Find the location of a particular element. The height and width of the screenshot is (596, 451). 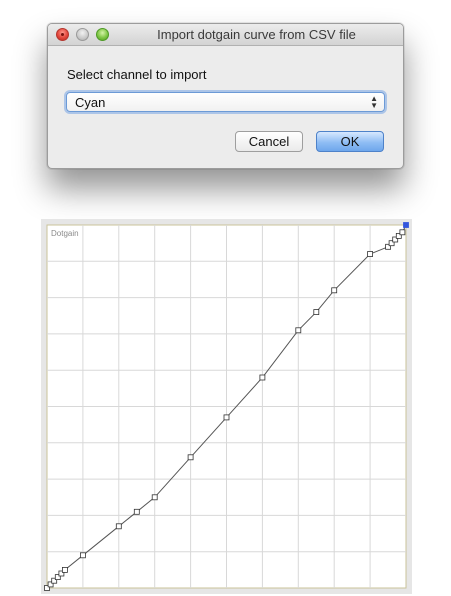

zoom-window-icon is located at coordinates (102, 34).